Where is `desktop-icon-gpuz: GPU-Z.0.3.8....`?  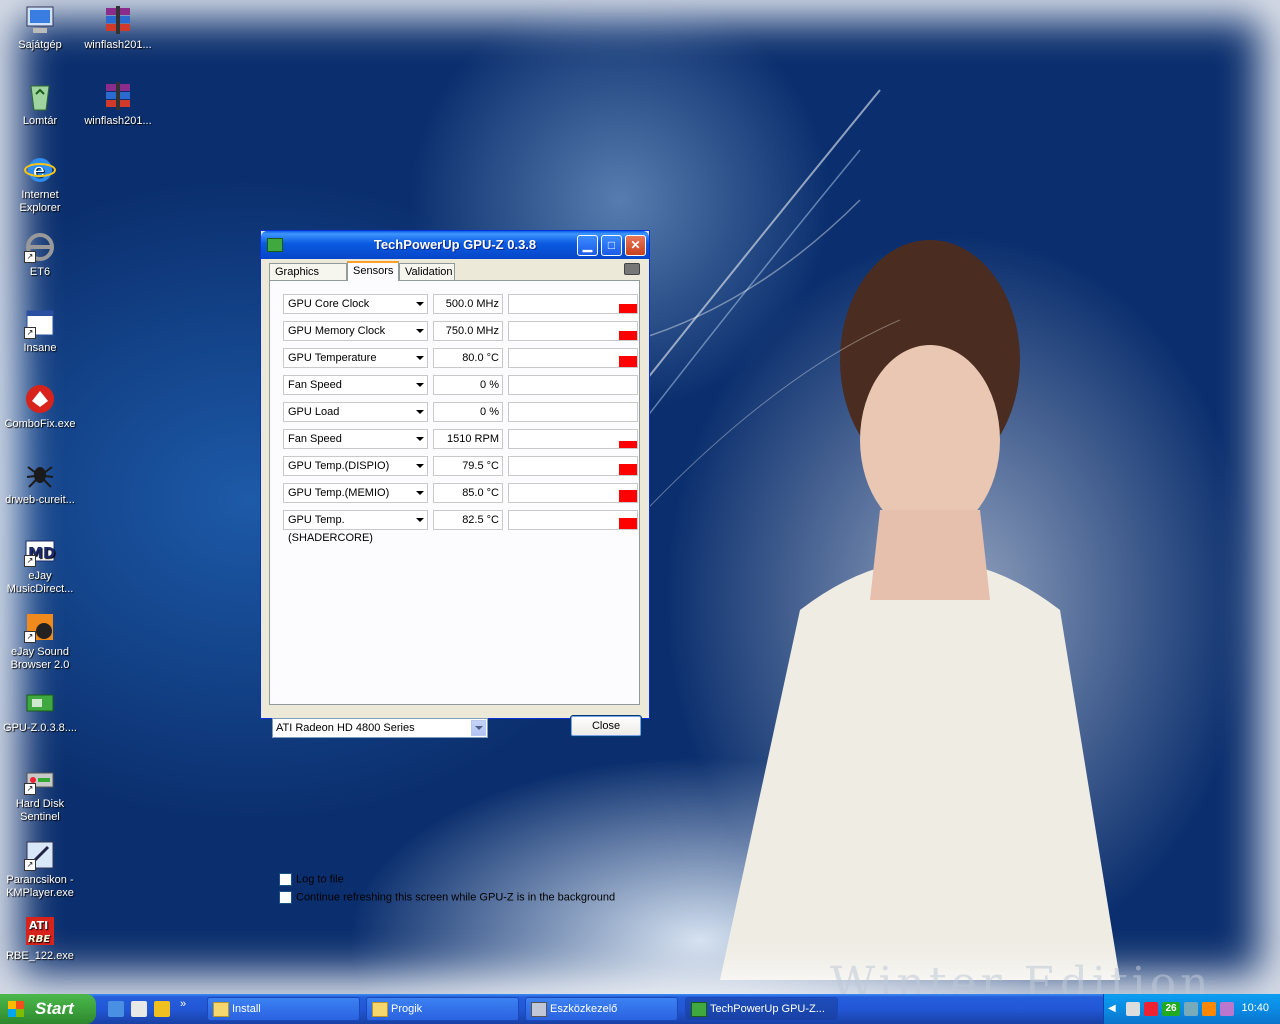 desktop-icon-gpuz: GPU-Z.0.3.8.... is located at coordinates (40, 711).